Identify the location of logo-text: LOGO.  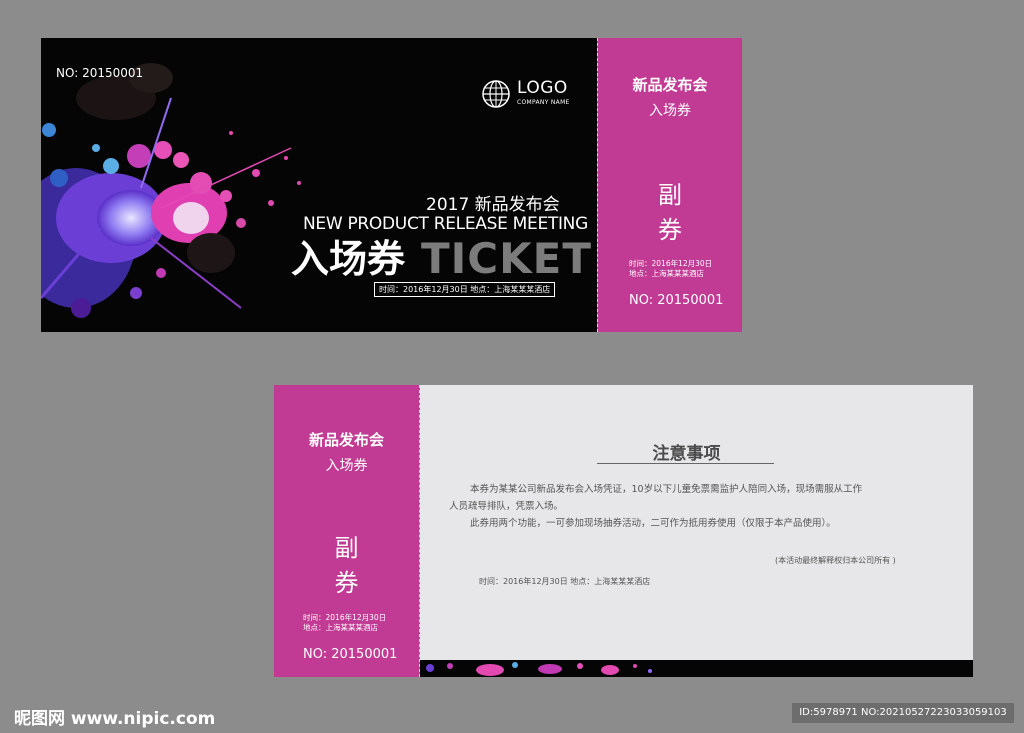
(542, 88).